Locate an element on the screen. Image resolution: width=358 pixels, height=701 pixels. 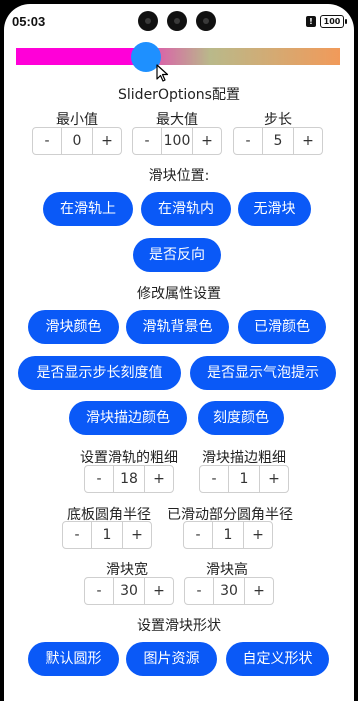
track-thickness-decrement-button: - is located at coordinates (99, 479).